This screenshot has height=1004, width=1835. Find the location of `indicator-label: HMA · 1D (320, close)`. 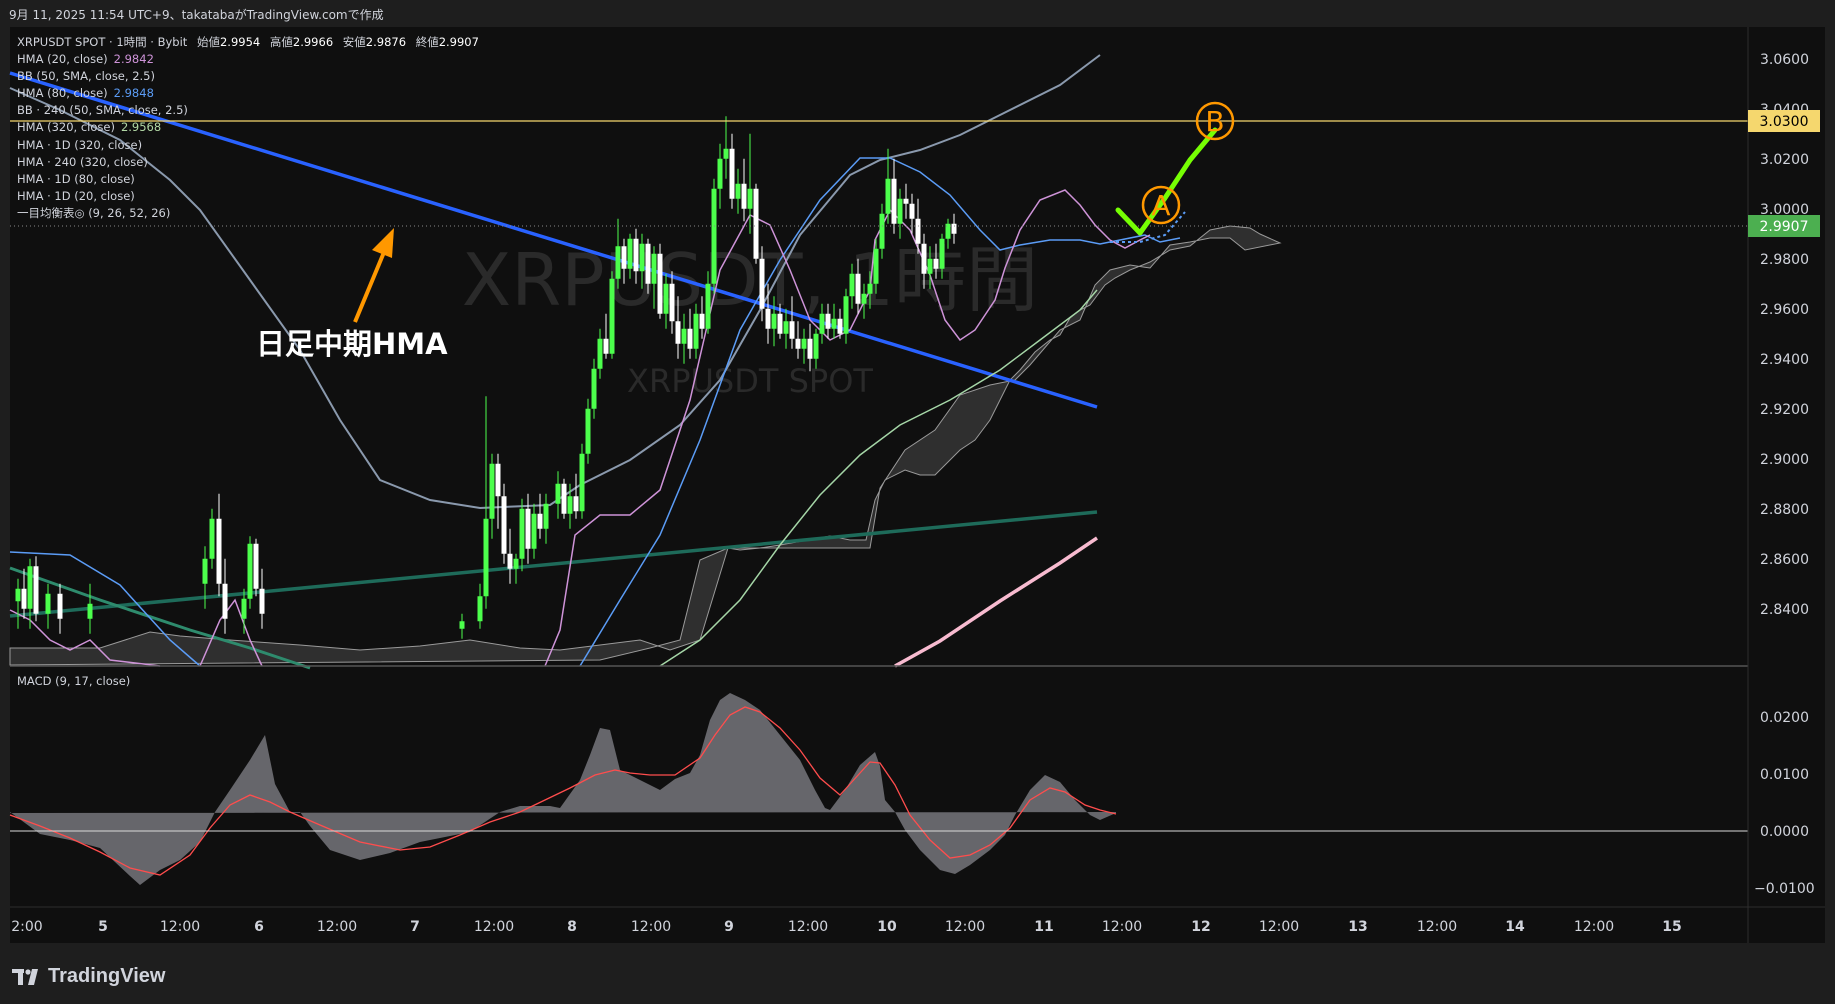

indicator-label: HMA · 1D (320, close) is located at coordinates (80, 144).